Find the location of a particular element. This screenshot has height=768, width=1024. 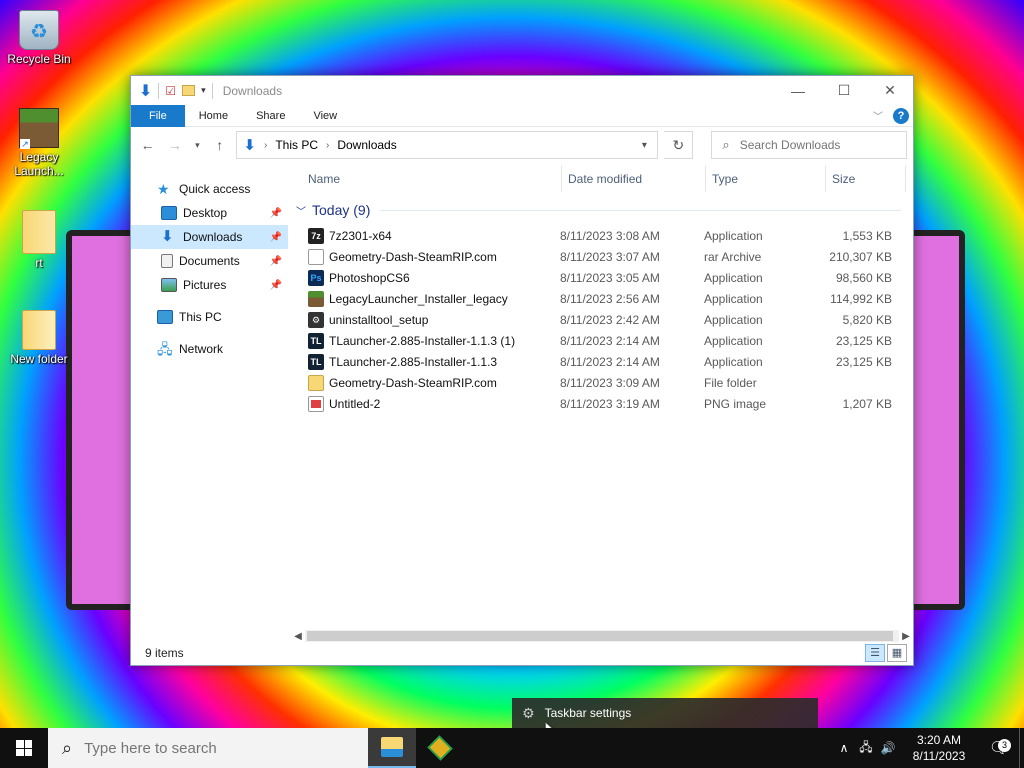

sidebar-item-documents: Documents 📌 is located at coordinates (209, 261).